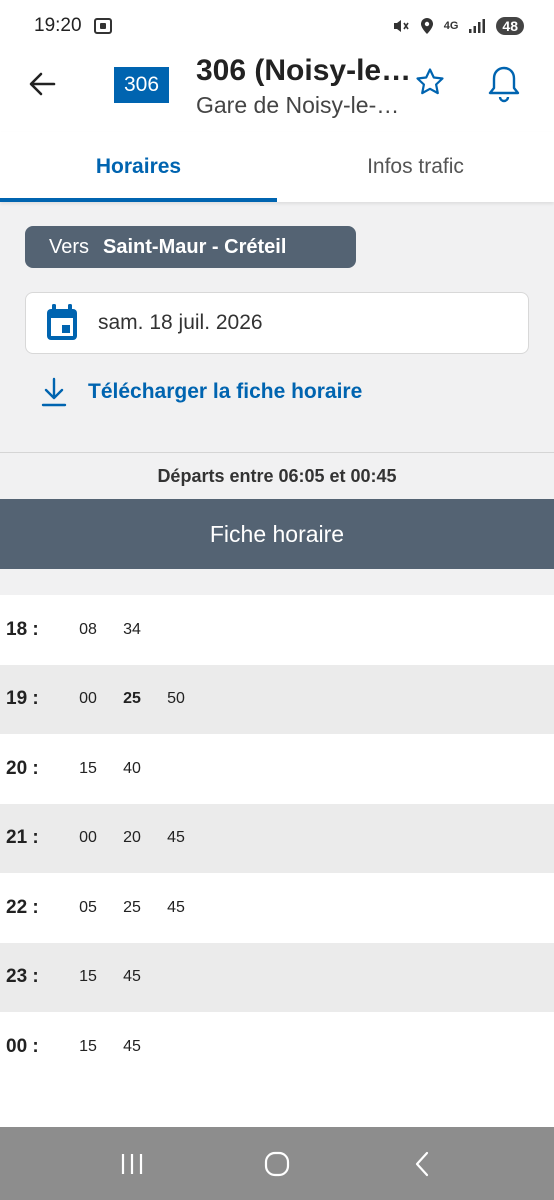  I want to click on minute-value: 08, so click(88, 629).